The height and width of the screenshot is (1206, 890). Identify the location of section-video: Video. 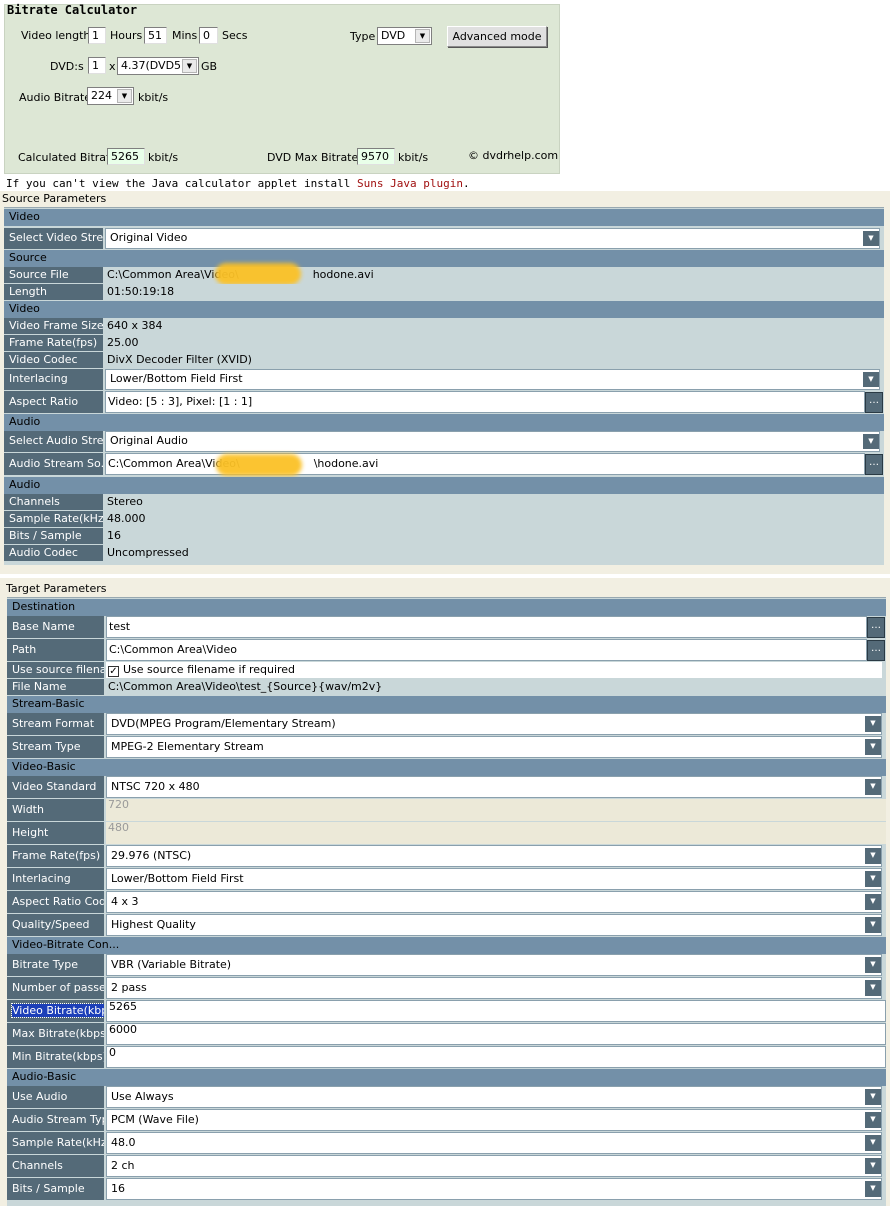
(444, 217).